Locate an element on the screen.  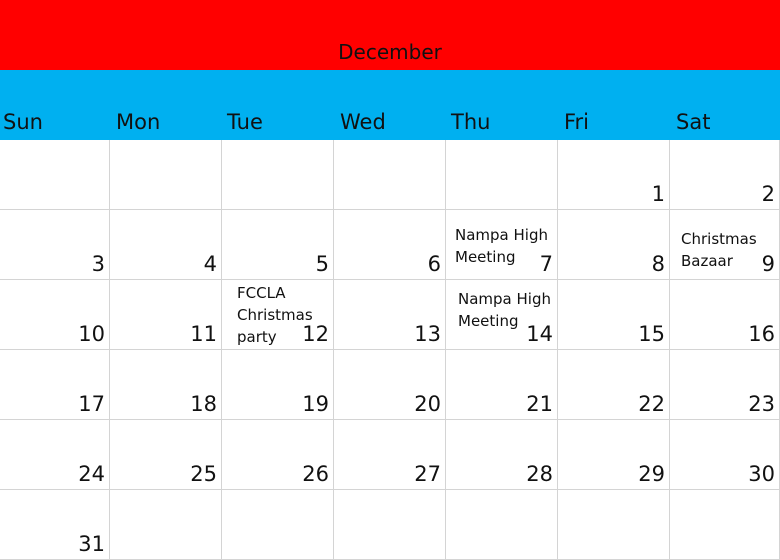
day-number: 30 is located at coordinates (761, 474).